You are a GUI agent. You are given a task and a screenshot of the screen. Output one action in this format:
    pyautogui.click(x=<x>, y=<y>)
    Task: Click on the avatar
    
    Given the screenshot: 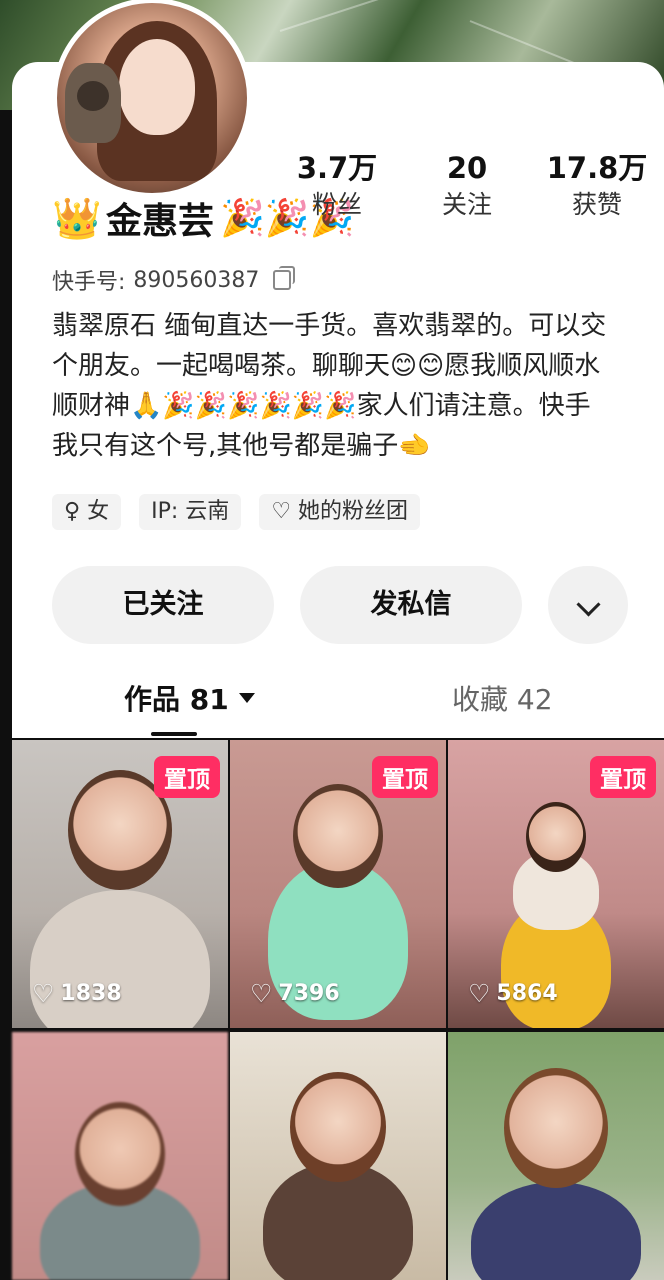 What is the action you would take?
    pyautogui.click(x=152, y=99)
    